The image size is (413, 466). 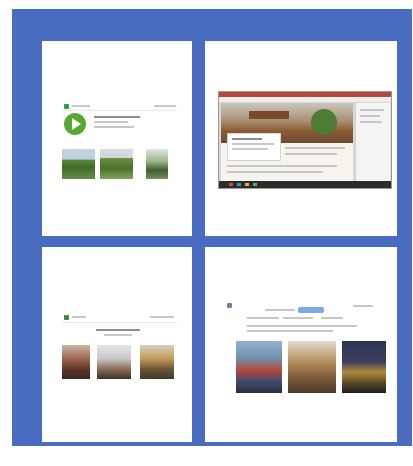 I want to click on car-street-photo, so click(x=259, y=367).